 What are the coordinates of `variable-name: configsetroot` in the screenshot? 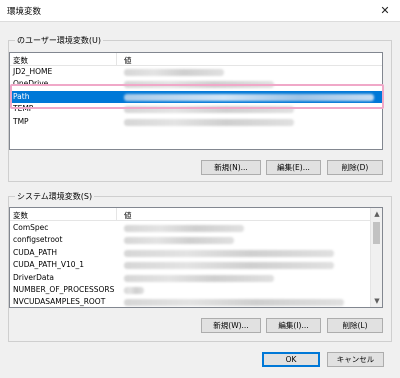 It's located at (38, 240).